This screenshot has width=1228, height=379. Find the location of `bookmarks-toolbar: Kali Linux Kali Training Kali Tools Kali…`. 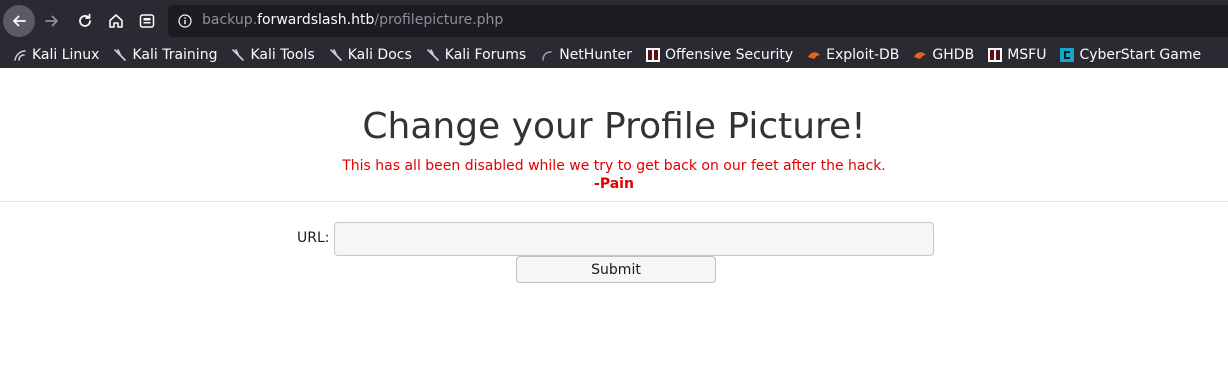

bookmarks-toolbar: Kali Linux Kali Training Kali Tools Kali… is located at coordinates (614, 55).